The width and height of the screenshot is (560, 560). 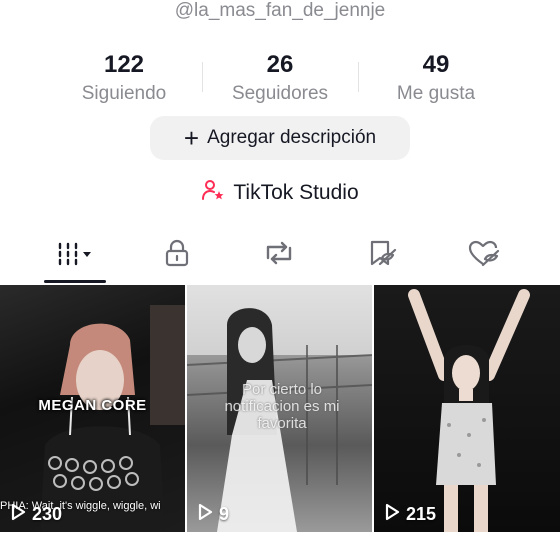 I want to click on video-2-view-count: 9, so click(x=224, y=514).